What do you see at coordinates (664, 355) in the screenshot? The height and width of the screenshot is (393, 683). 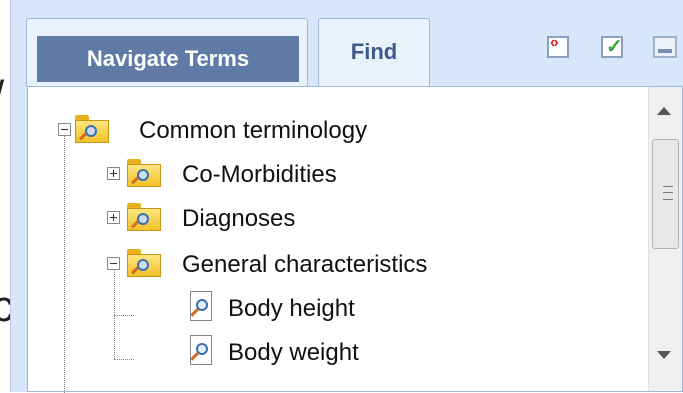 I see `scroll-down-arrow-icon` at bounding box center [664, 355].